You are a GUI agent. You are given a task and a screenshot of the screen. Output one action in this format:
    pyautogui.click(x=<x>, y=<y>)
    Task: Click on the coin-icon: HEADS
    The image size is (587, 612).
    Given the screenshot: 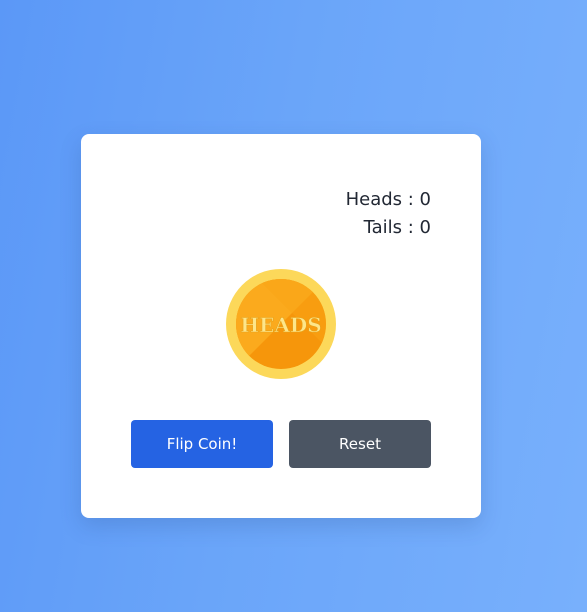 What is the action you would take?
    pyautogui.click(x=281, y=324)
    